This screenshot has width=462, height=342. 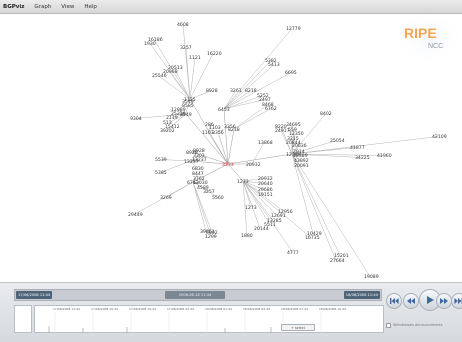 I want to click on skip-forward-icon, so click(x=458, y=301).